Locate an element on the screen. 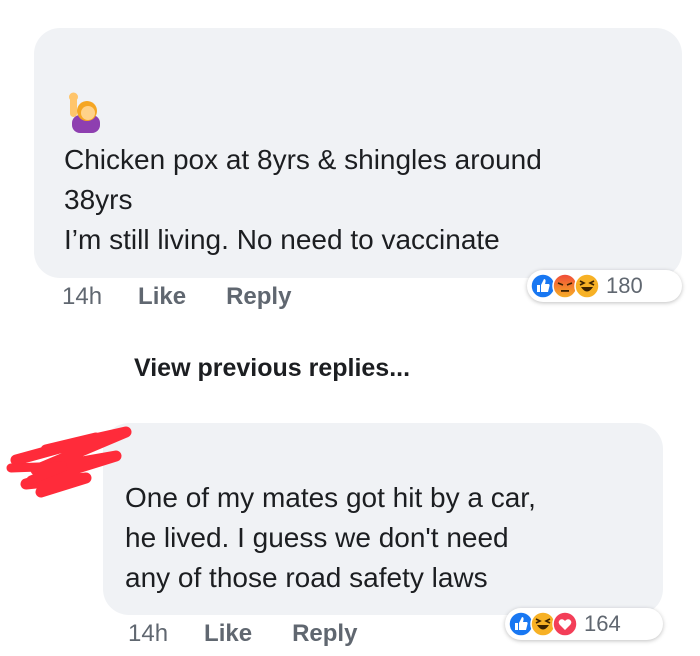  person-raising-hand-icon is located at coordinates (84, 112).